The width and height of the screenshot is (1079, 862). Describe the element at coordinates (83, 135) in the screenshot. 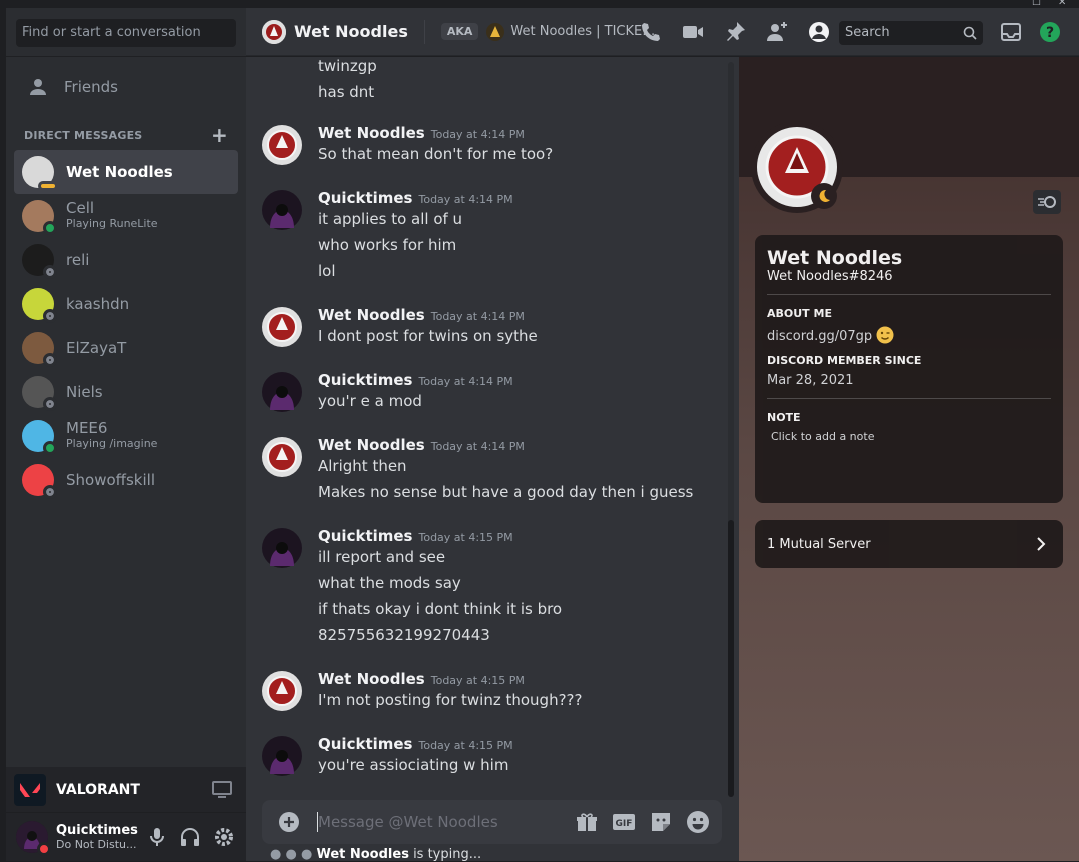

I see `dm-header-label: DIRECT MESSAGES` at that location.